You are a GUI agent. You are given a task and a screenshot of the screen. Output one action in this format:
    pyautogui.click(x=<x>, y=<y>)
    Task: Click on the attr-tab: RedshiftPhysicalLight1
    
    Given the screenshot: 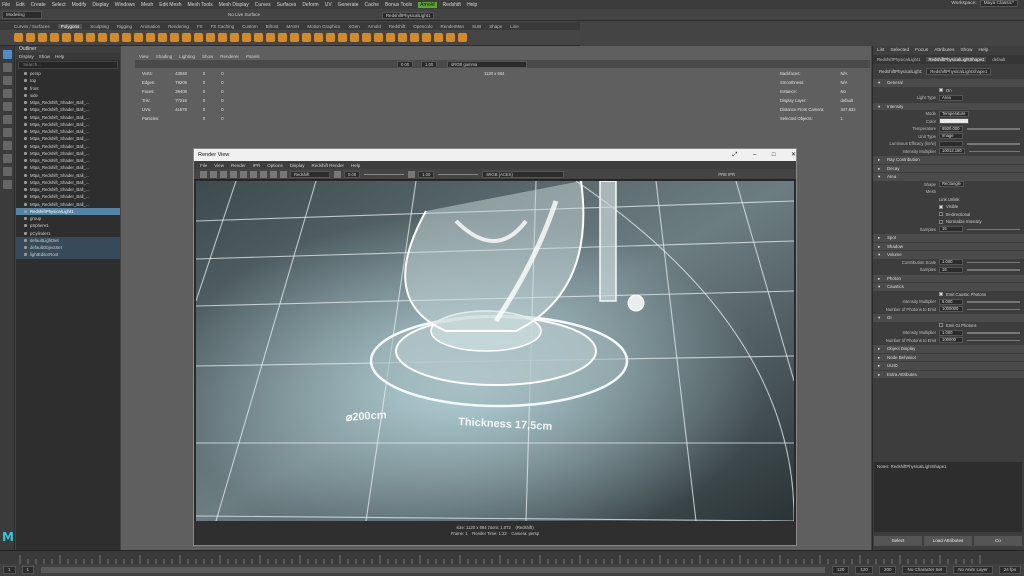 What is the action you would take?
    pyautogui.click(x=898, y=59)
    